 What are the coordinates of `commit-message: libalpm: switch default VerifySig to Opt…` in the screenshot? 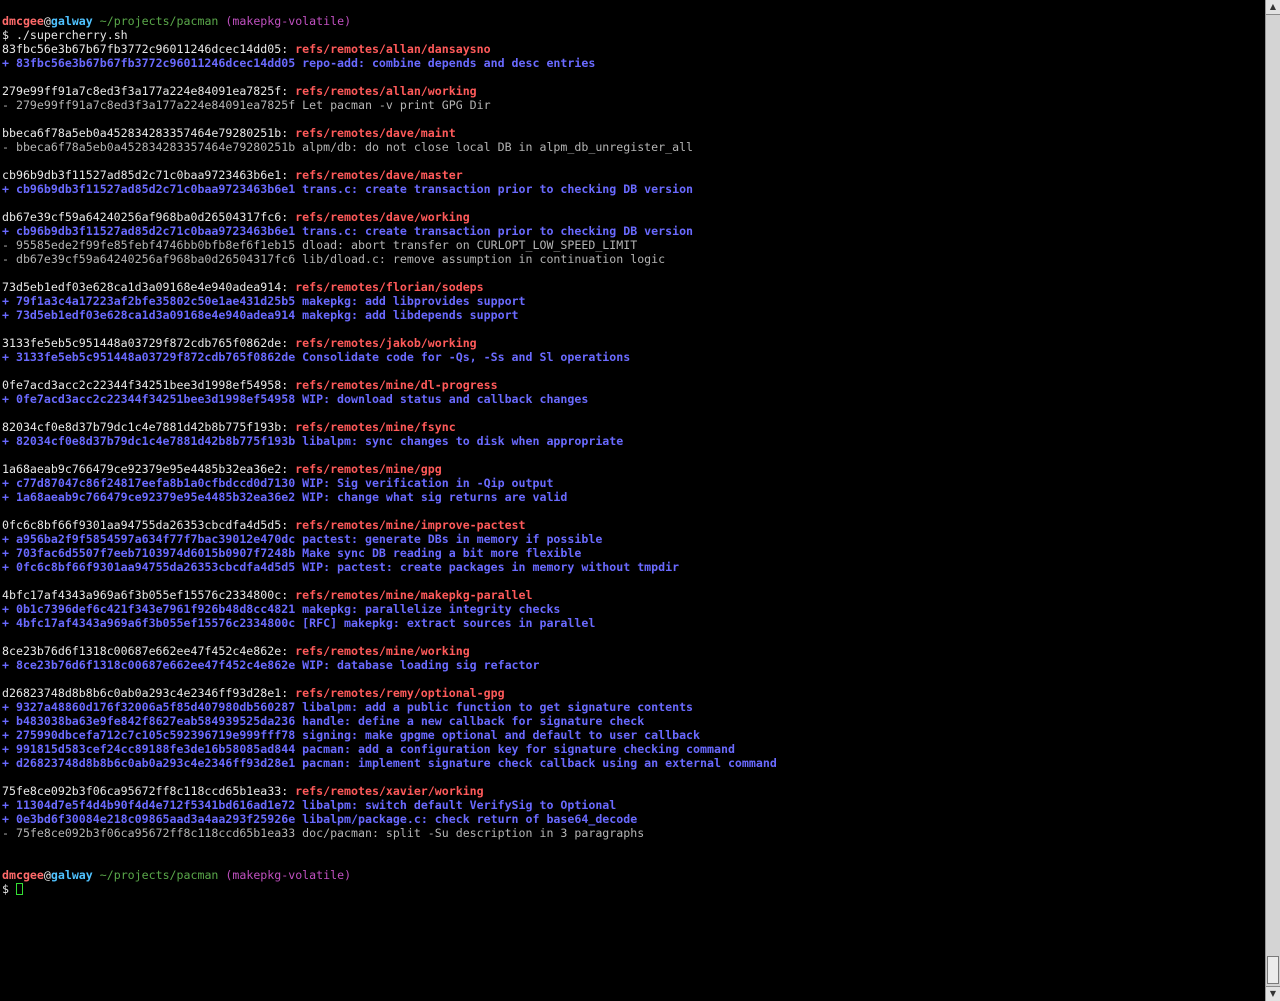 It's located at (459, 805).